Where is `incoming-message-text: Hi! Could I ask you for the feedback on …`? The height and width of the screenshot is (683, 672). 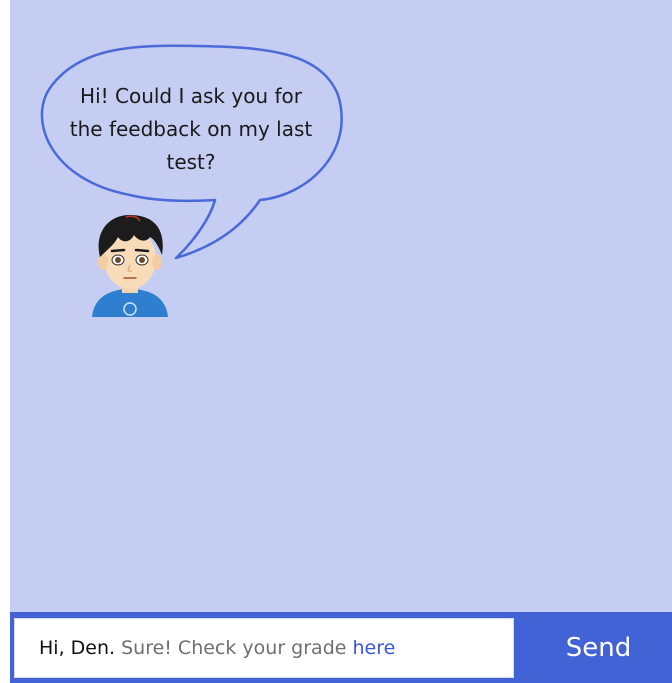
incoming-message-text: Hi! Could I ask you for the feedback on … is located at coordinates (191, 129).